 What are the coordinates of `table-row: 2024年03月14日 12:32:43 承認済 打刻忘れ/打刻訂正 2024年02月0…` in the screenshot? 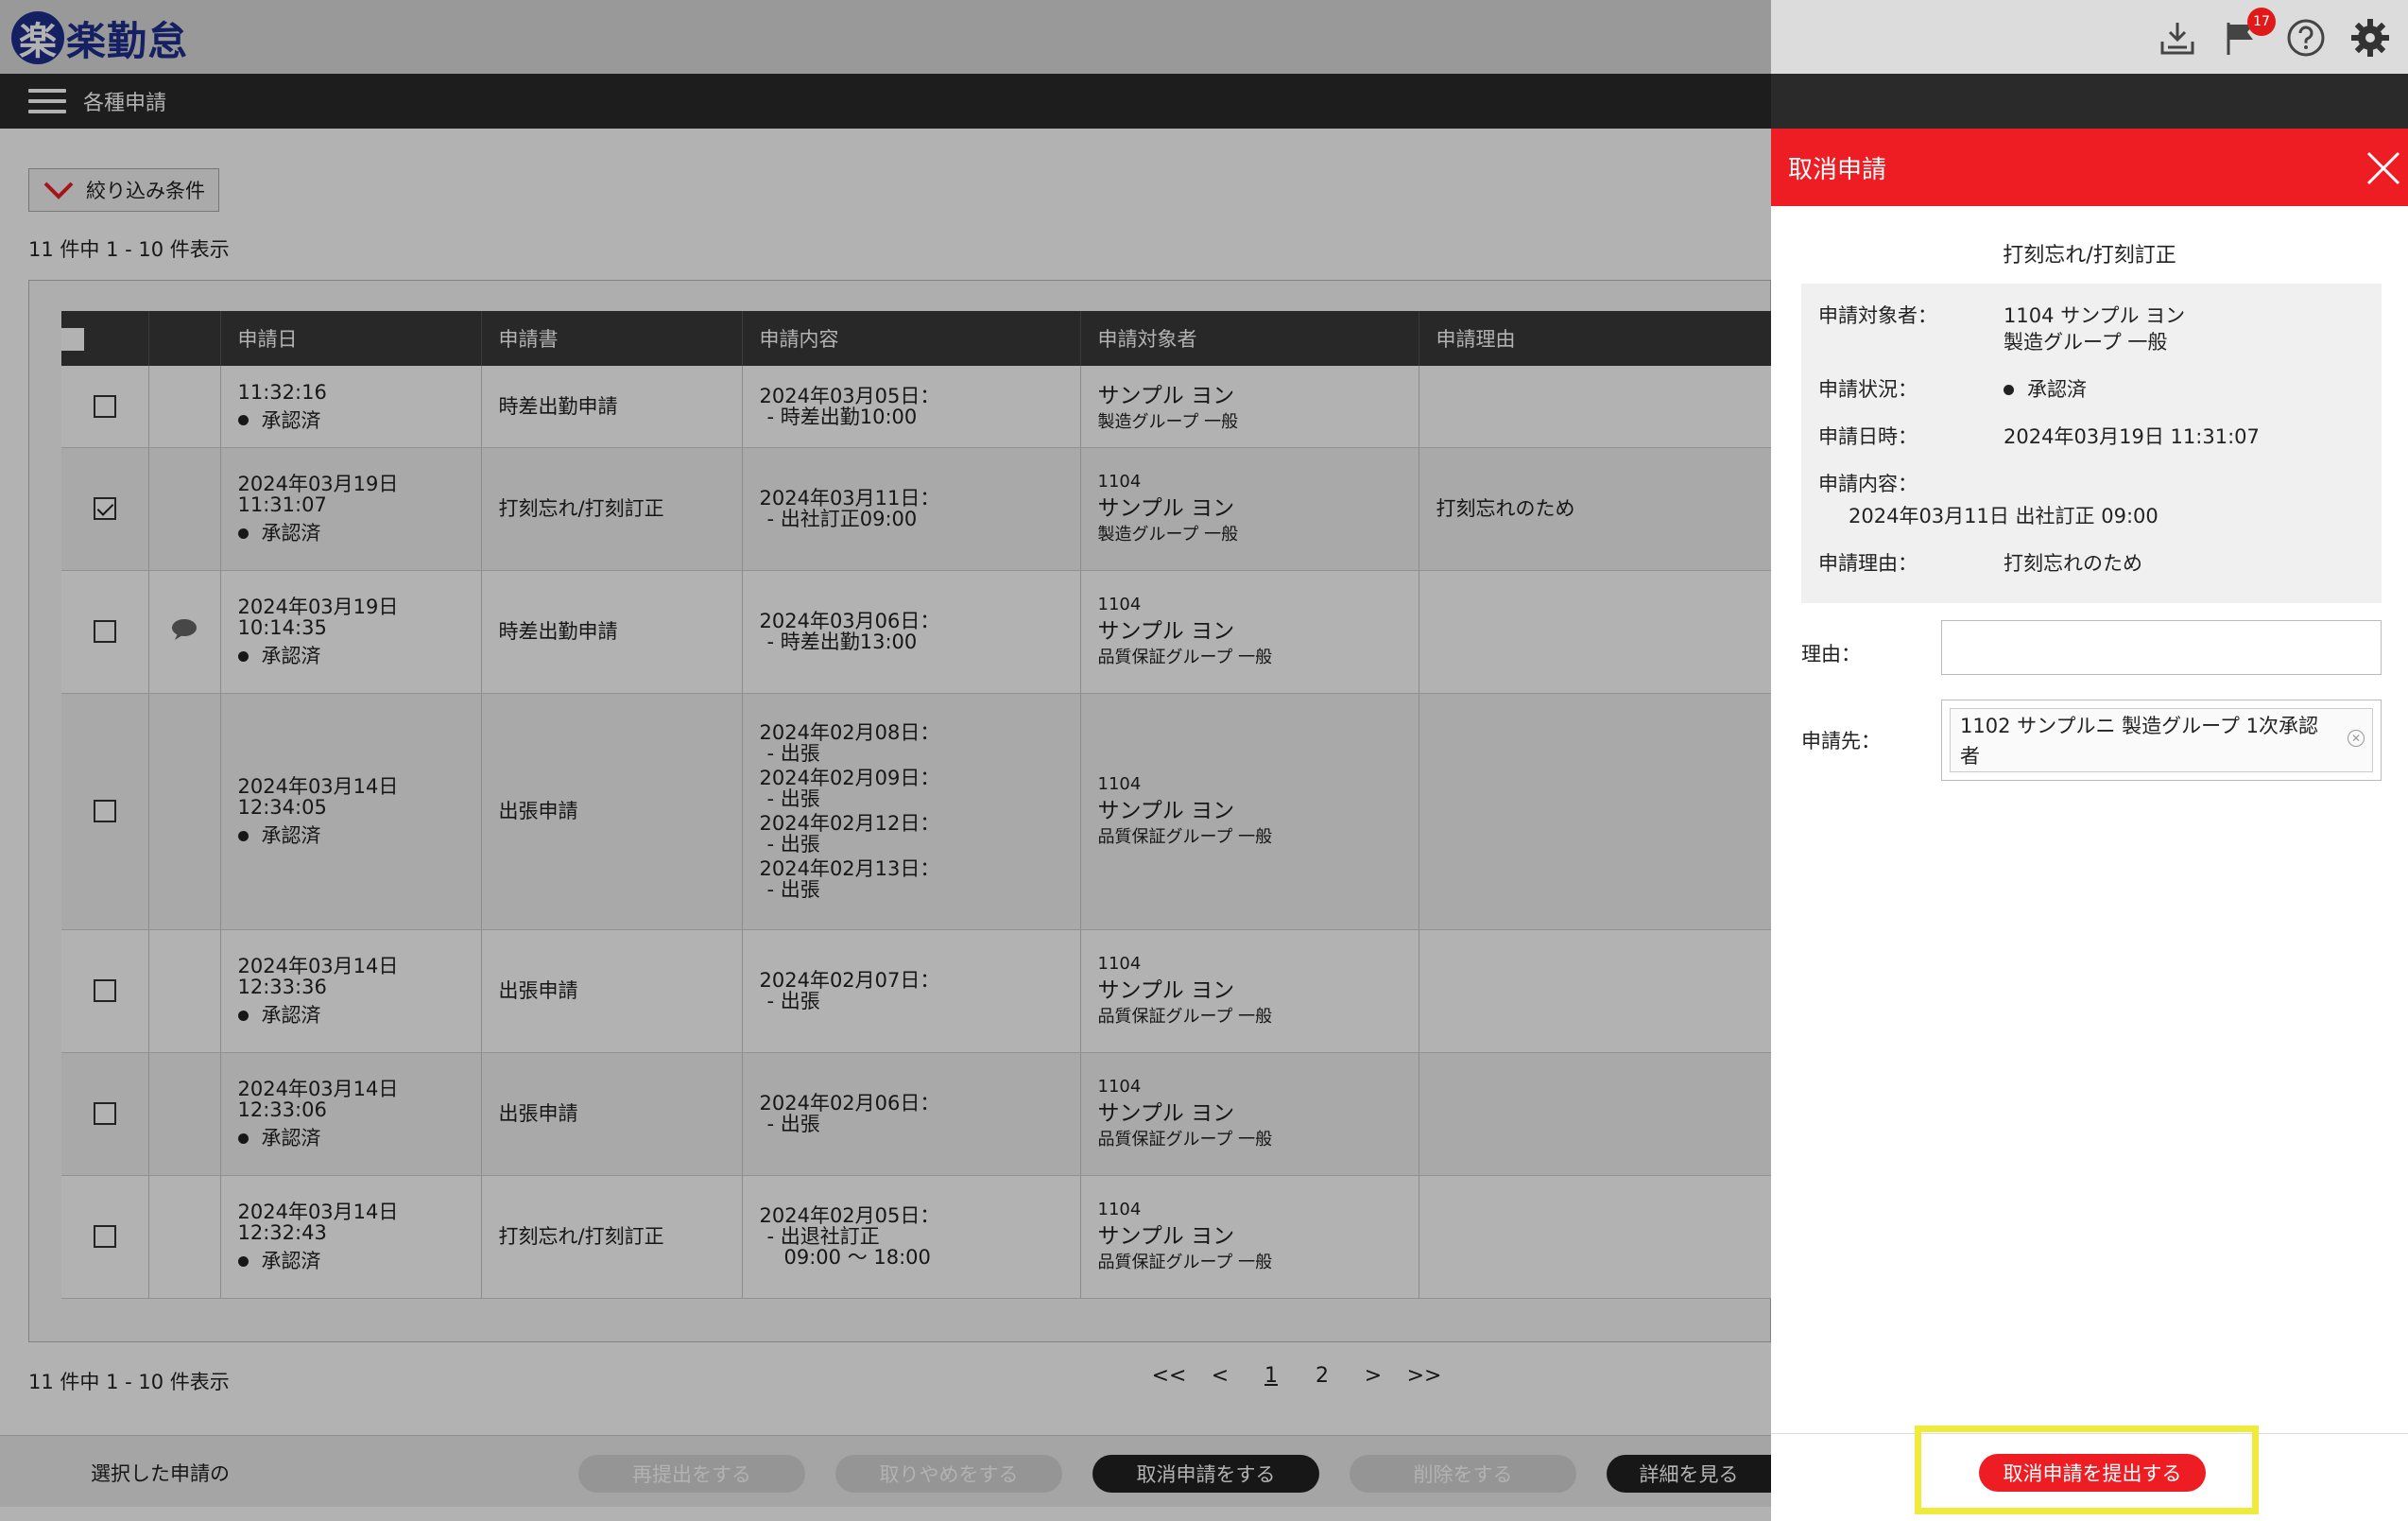 It's located at (917, 1237).